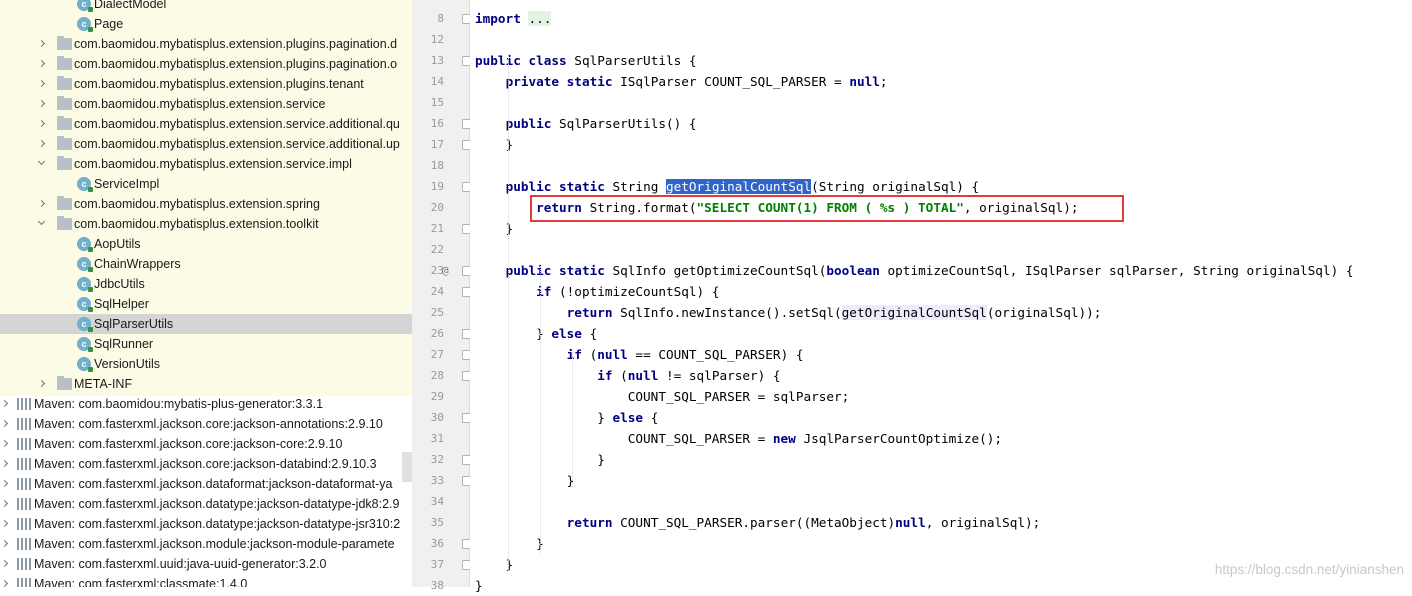 This screenshot has width=1412, height=596. I want to click on class-item: c AopUtils, so click(206, 244).